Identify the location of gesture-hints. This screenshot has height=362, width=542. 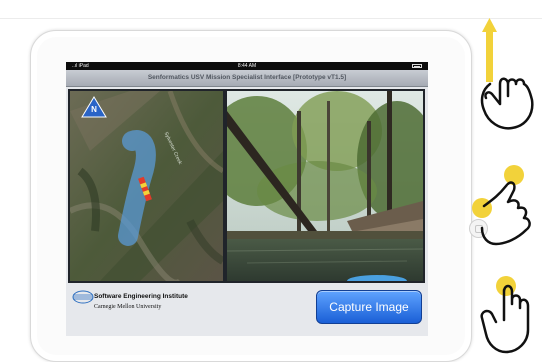
(503, 186).